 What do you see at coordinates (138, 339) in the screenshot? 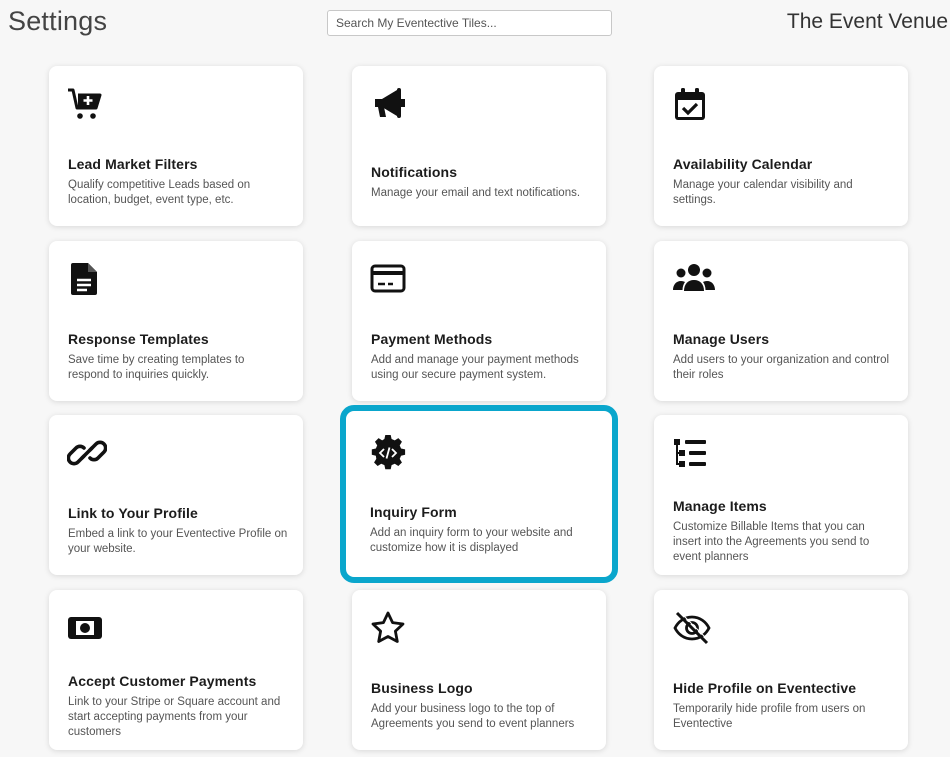
I see `tile-title: Response Templates` at bounding box center [138, 339].